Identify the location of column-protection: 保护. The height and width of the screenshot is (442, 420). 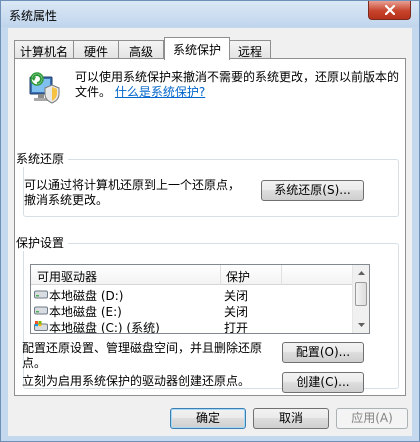
(238, 276).